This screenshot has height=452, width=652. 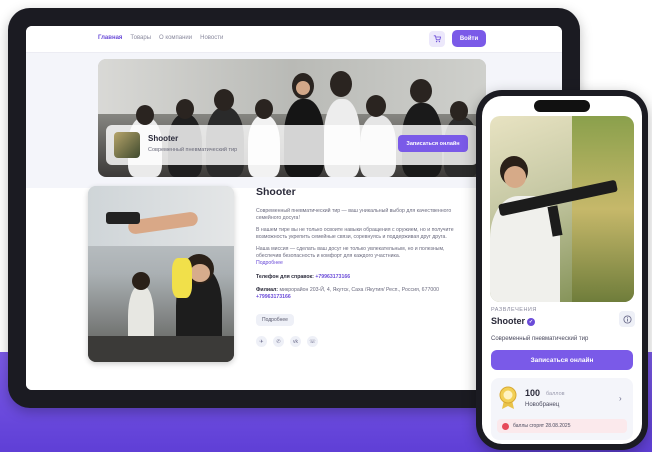 I want to click on phone-link: +79963173166, so click(x=332, y=277).